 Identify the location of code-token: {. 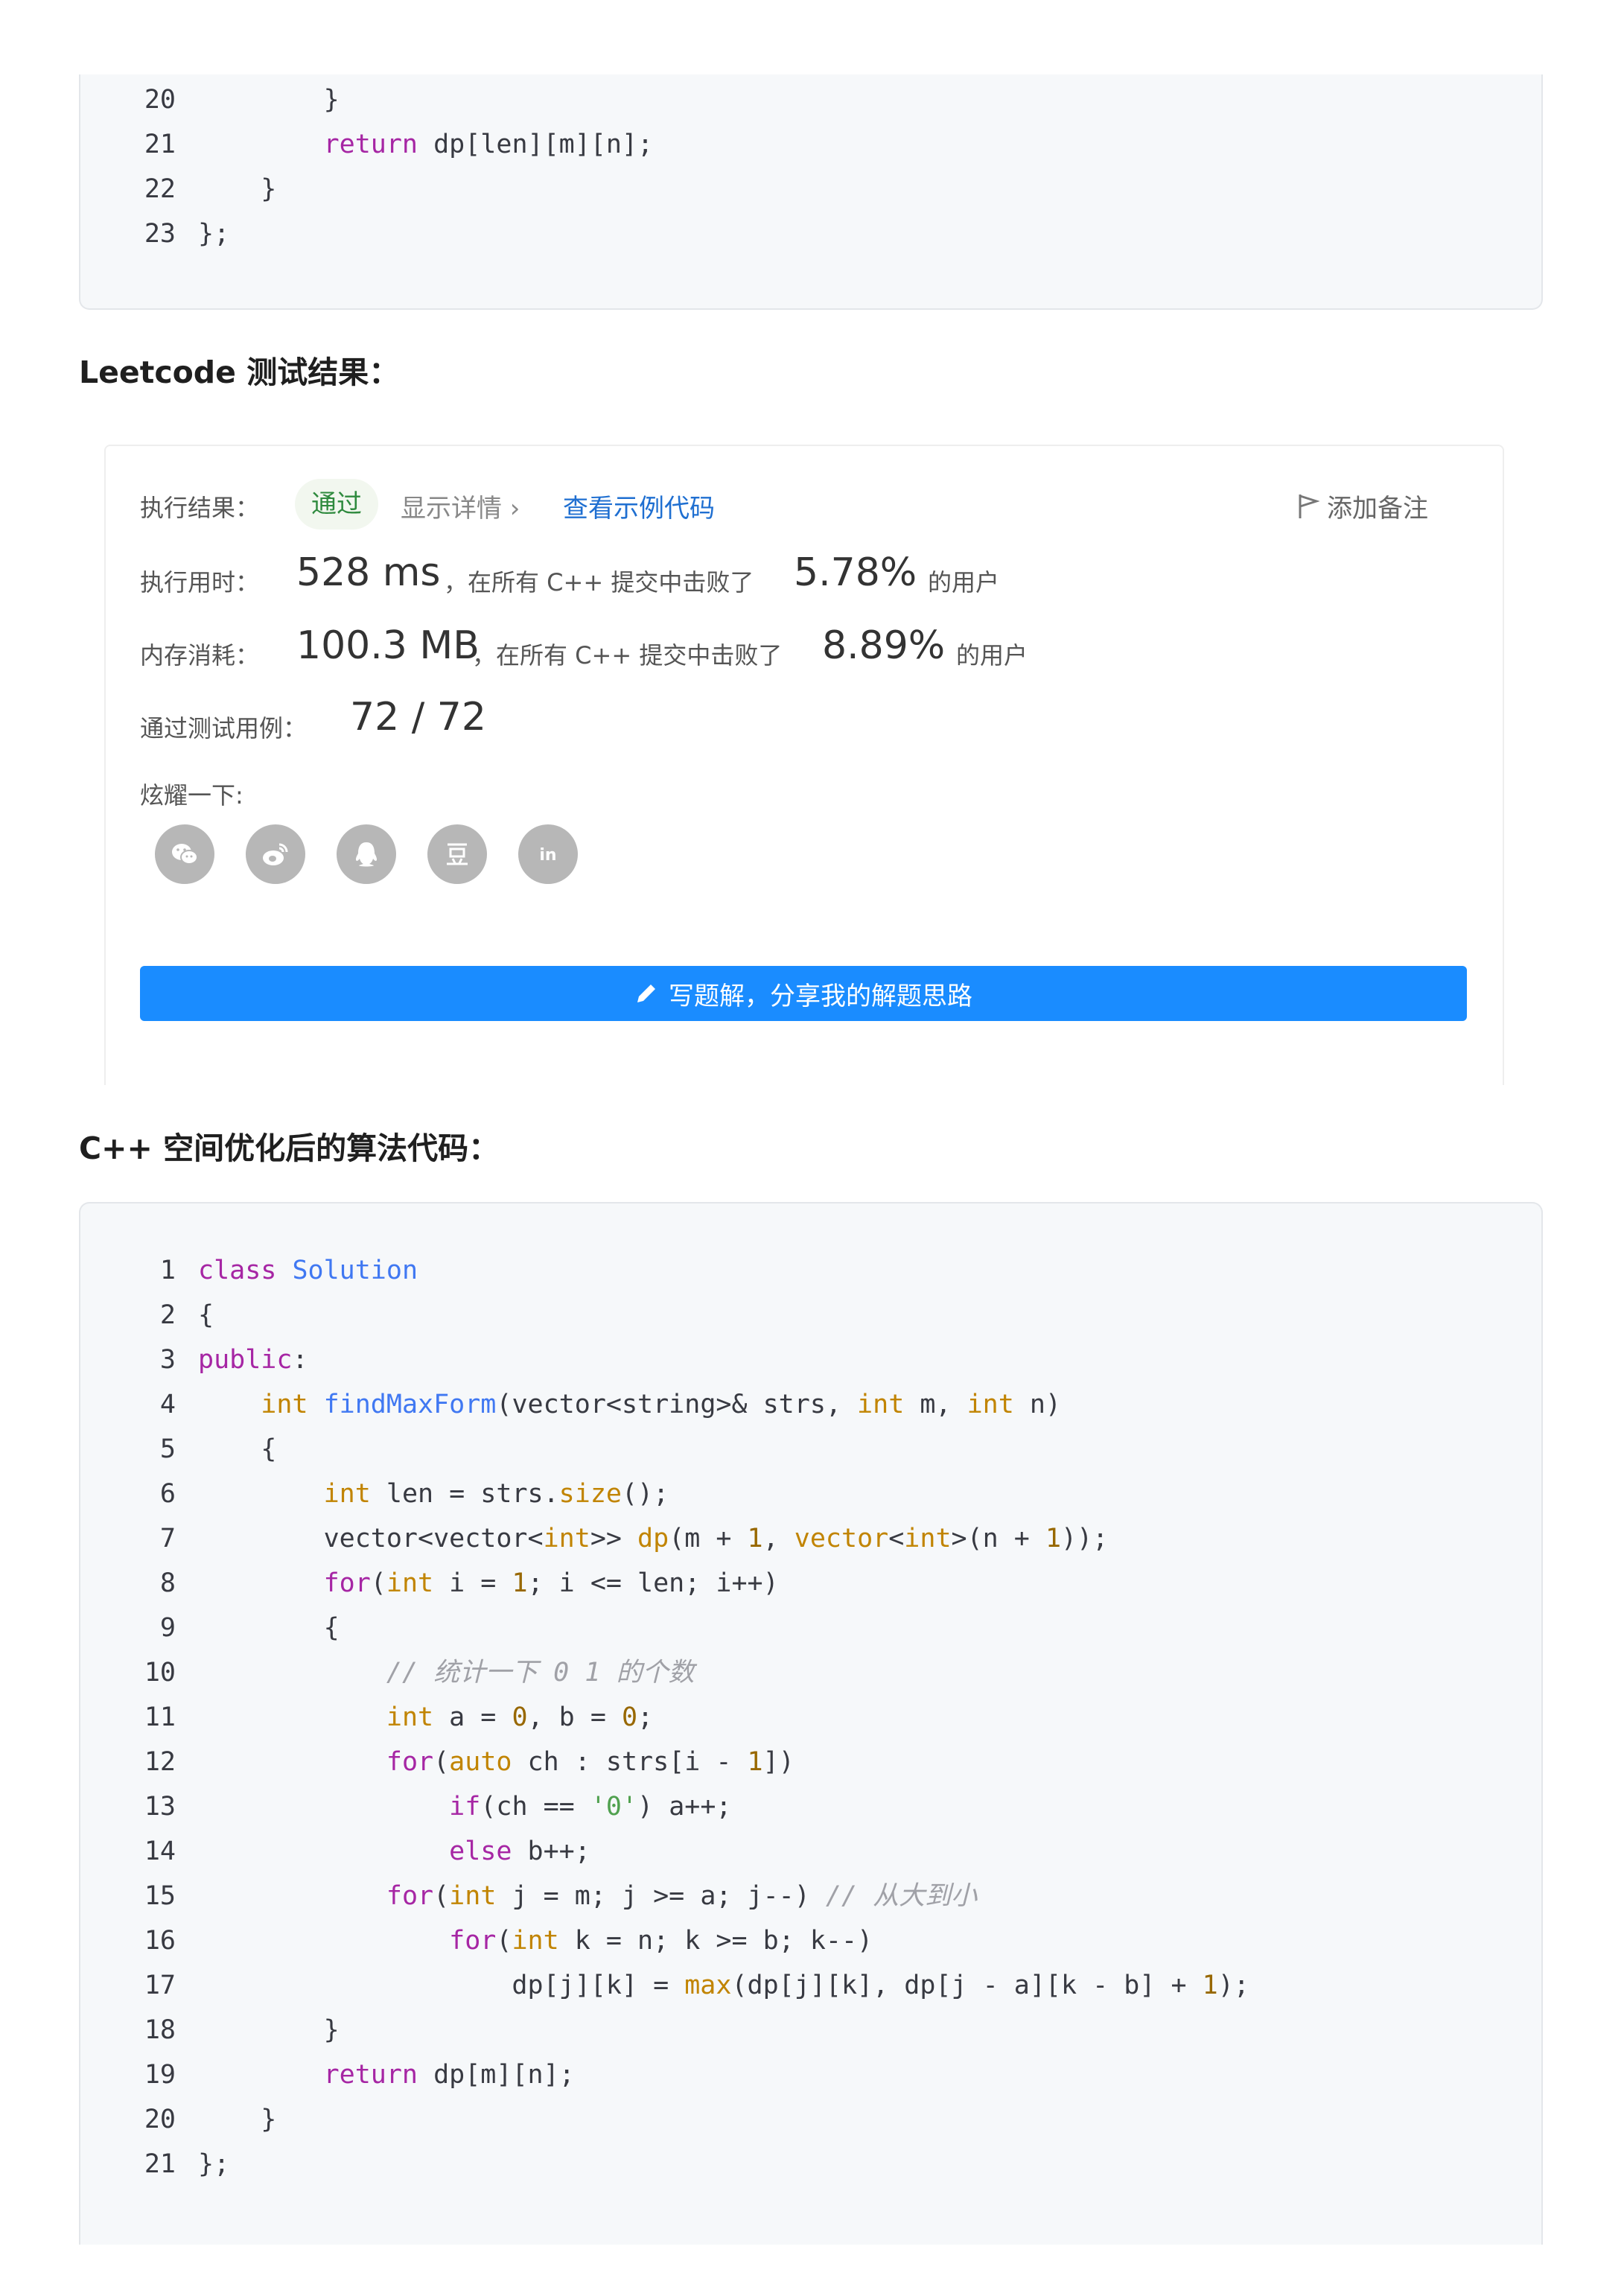
(237, 1449).